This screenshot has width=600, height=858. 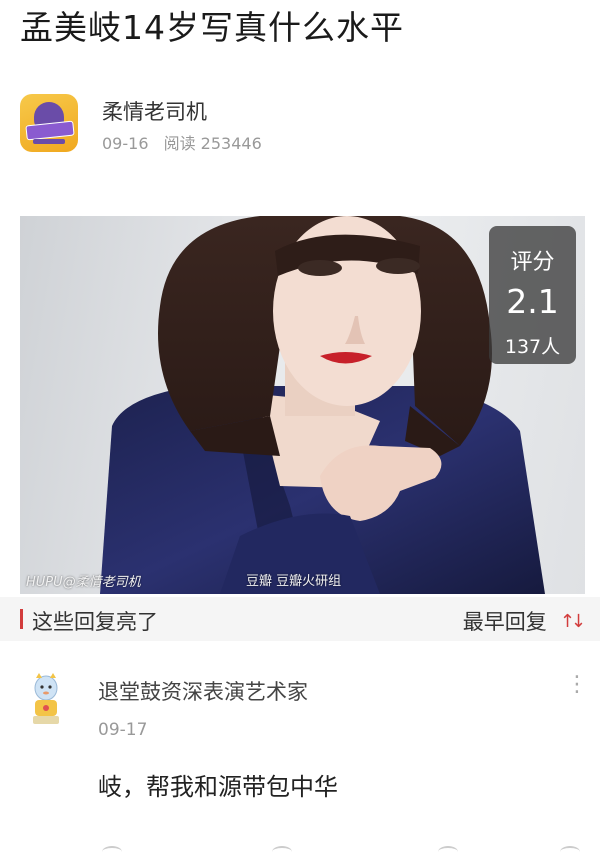 I want to click on score-label: 评分, so click(x=532, y=262).